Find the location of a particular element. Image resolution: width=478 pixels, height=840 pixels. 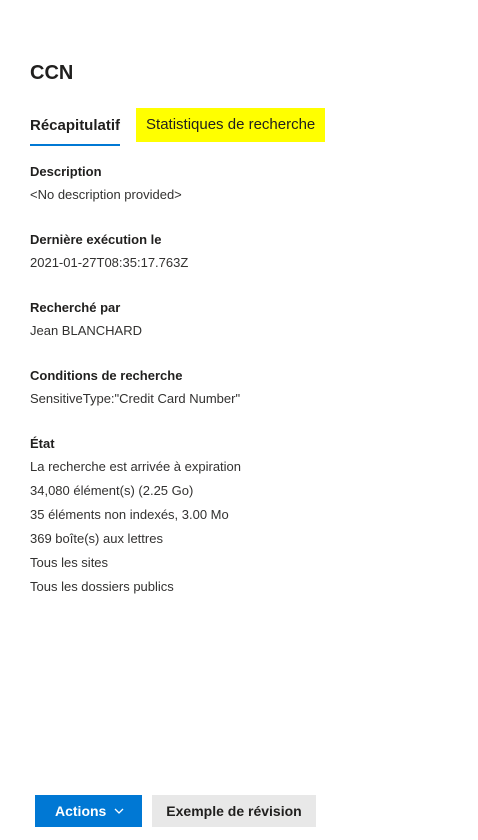

footer-actions: Actions Exemple de révision is located at coordinates (175, 811).